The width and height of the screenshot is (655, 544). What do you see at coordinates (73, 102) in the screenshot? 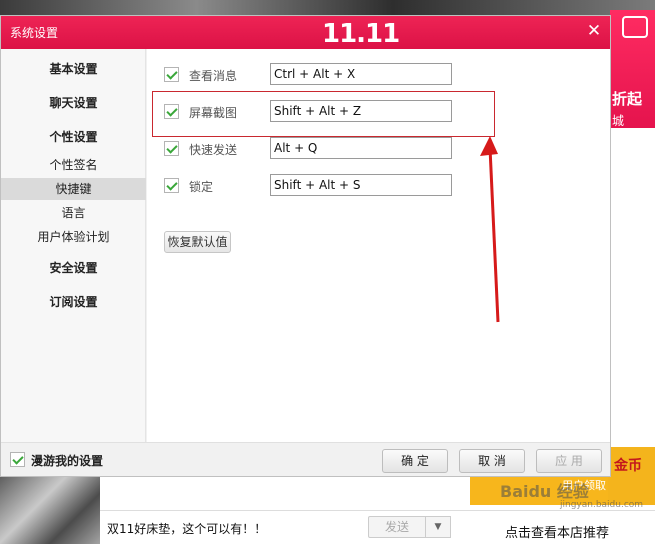
I see `sidebar-item-chat: 聊天设置` at bounding box center [73, 102].